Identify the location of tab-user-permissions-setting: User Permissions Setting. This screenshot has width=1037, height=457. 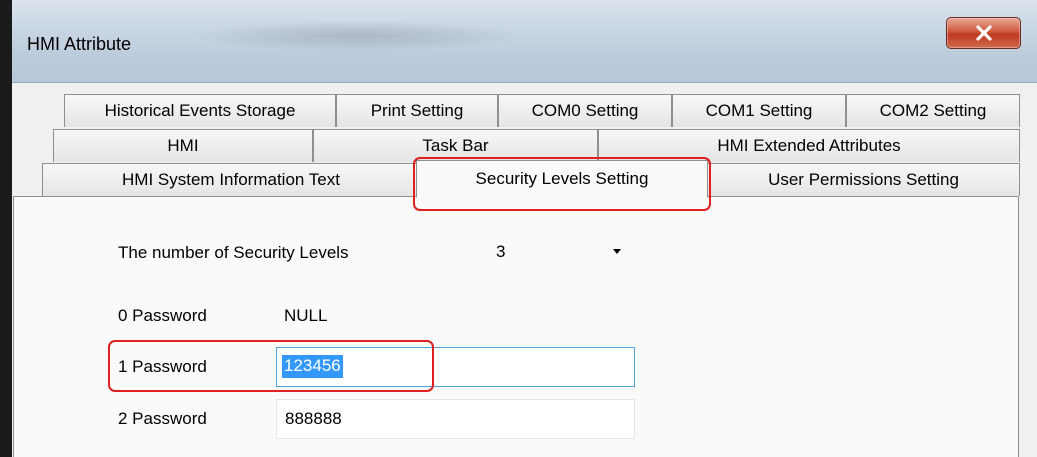
(863, 179).